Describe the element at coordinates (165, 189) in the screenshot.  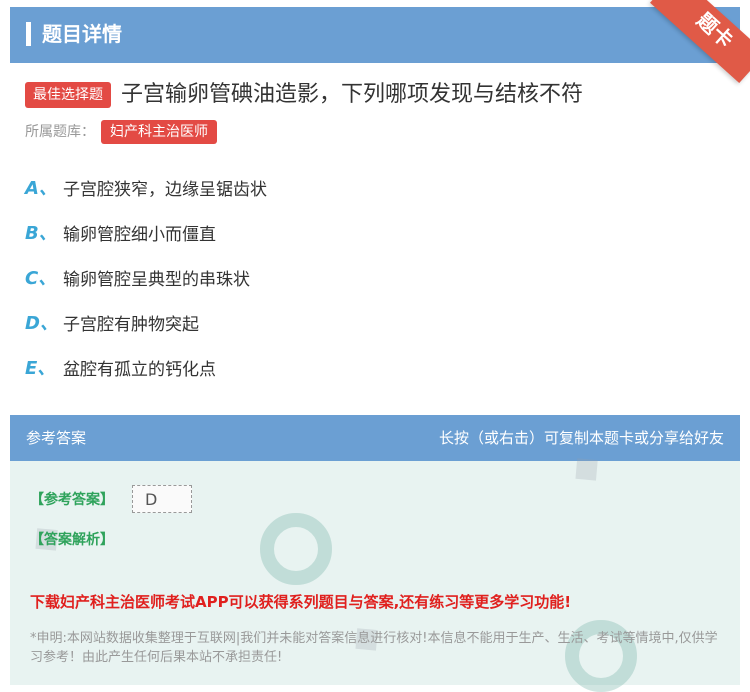
I see `option-text: 子宫腔狭窄，边缘呈锯齿状` at that location.